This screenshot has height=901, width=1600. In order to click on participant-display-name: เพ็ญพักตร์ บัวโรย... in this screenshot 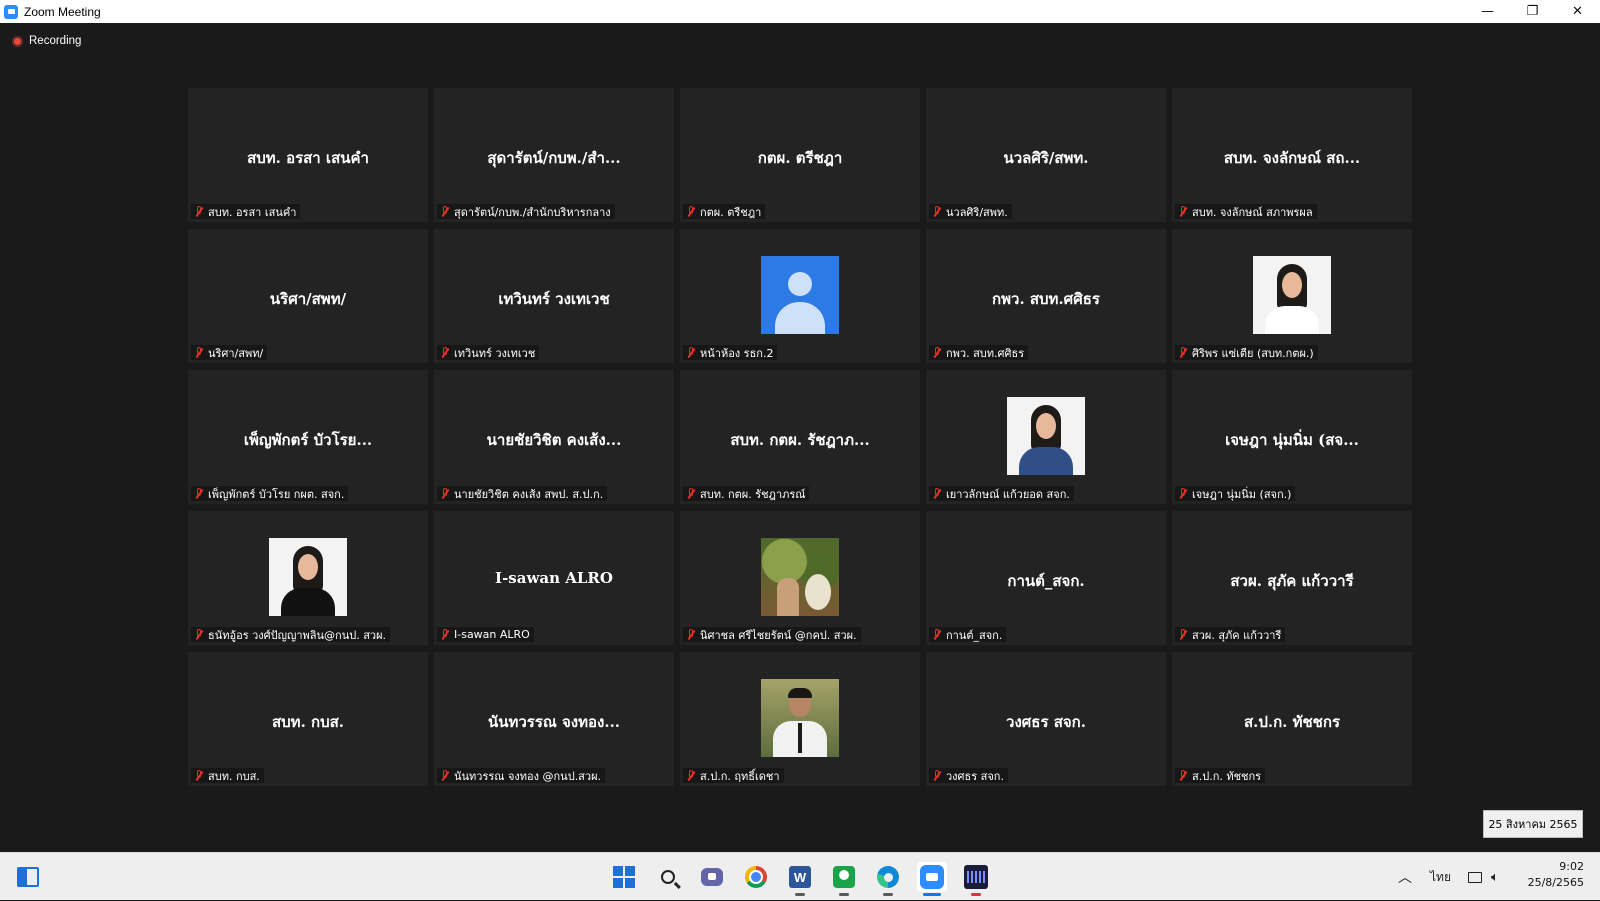, I will do `click(308, 440)`.